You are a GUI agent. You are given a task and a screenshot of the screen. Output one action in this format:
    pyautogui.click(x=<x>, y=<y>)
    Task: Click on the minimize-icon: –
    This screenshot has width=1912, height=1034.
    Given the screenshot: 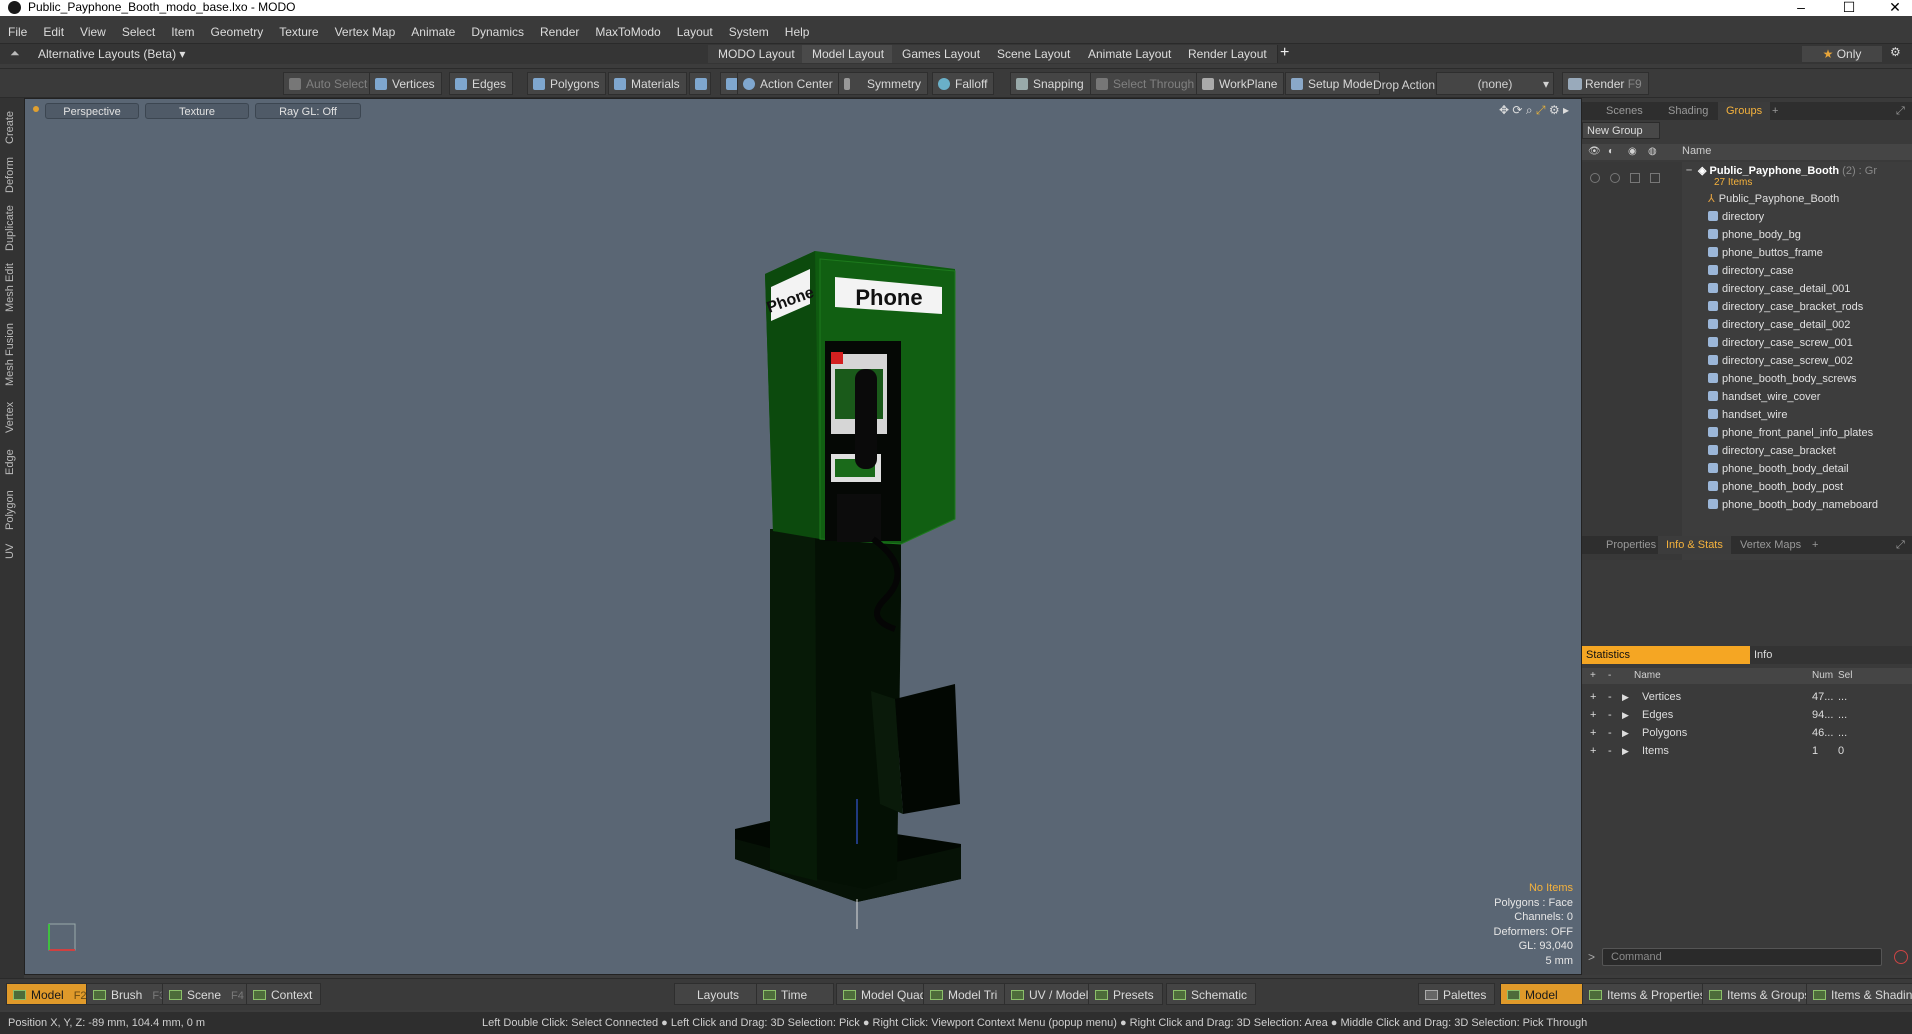 What is the action you would take?
    pyautogui.click(x=1801, y=7)
    